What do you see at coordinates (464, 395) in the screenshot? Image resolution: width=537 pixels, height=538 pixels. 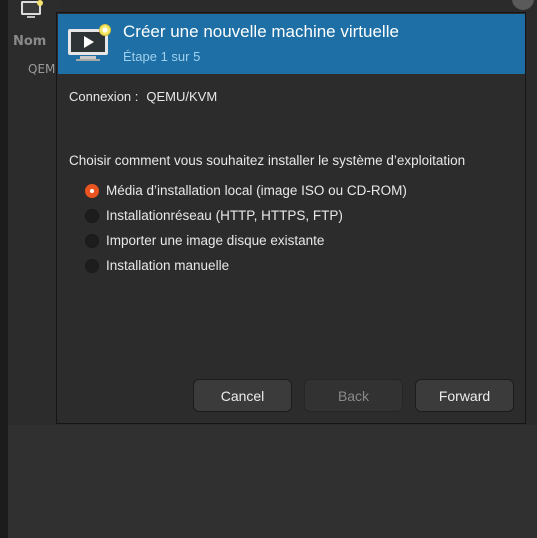 I see `forward-button: Forward` at bounding box center [464, 395].